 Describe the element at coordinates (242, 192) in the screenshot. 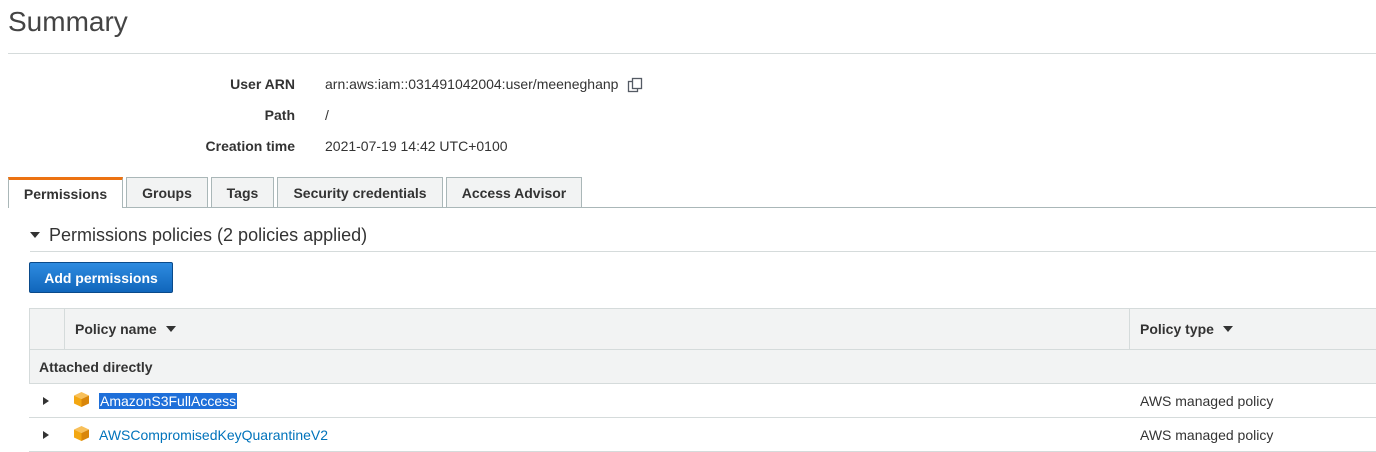

I see `tab-tags: Tags` at that location.